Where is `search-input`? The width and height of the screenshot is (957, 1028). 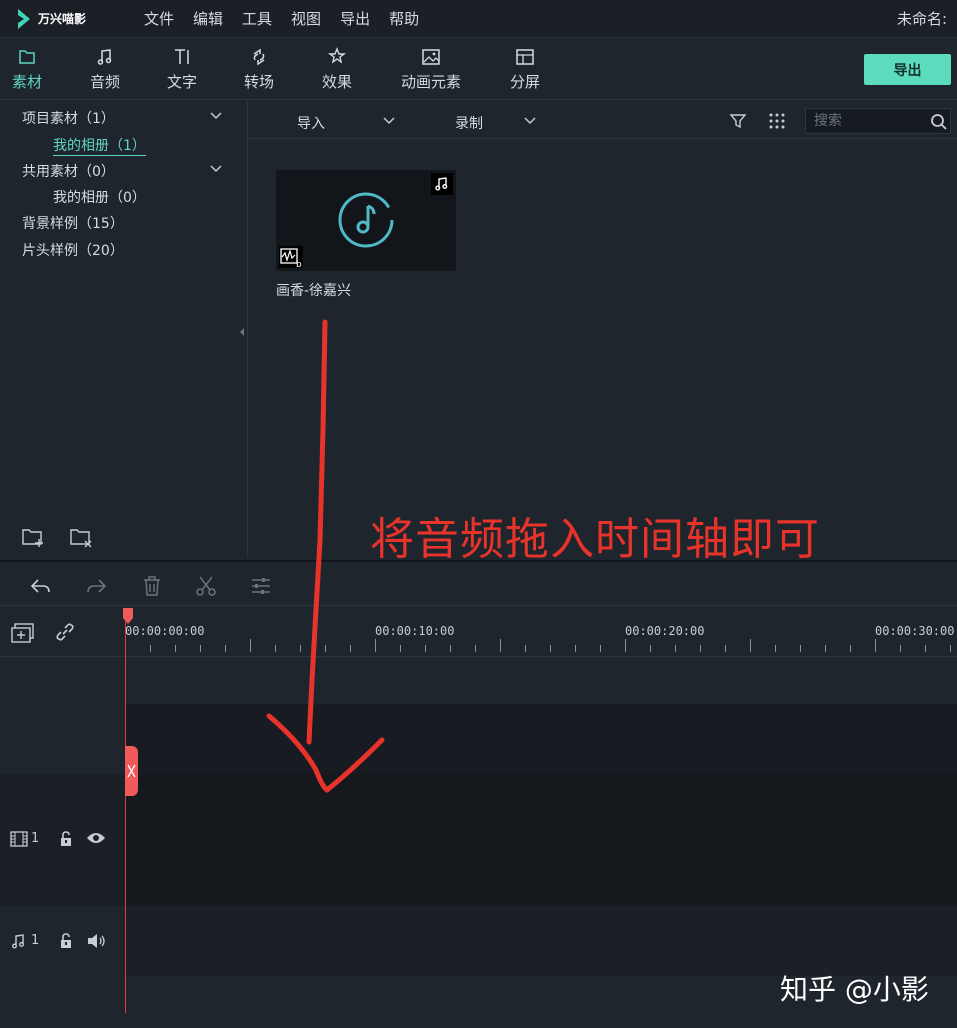 search-input is located at coordinates (869, 121).